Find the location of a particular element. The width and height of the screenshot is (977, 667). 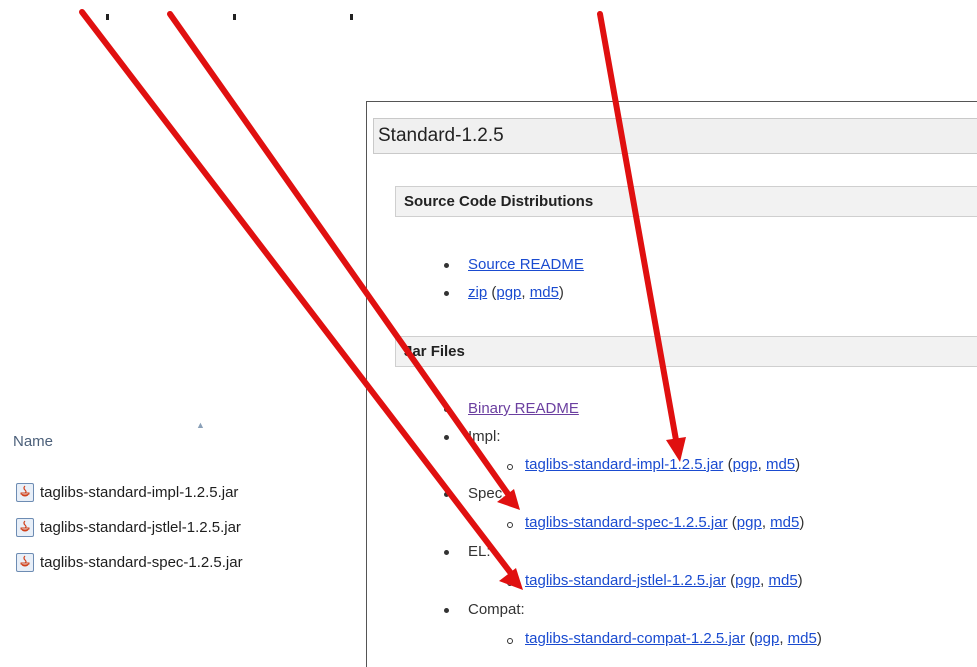

source-readme-link: Source README is located at coordinates (526, 264).